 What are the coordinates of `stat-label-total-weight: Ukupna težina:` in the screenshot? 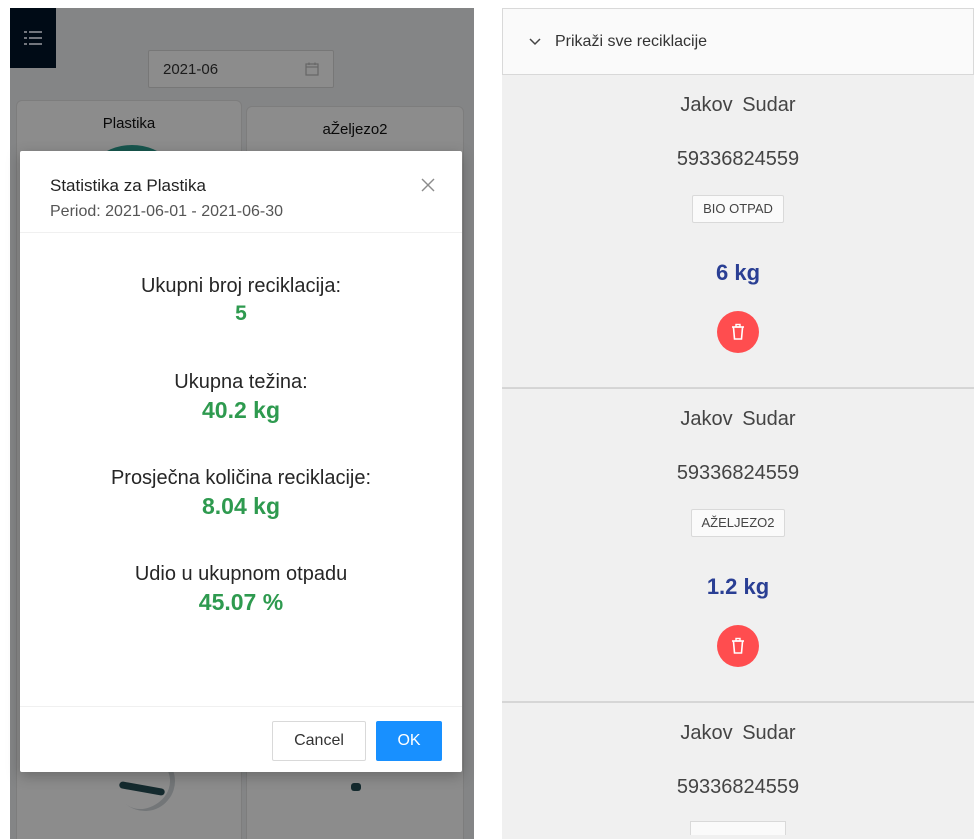 It's located at (241, 382).